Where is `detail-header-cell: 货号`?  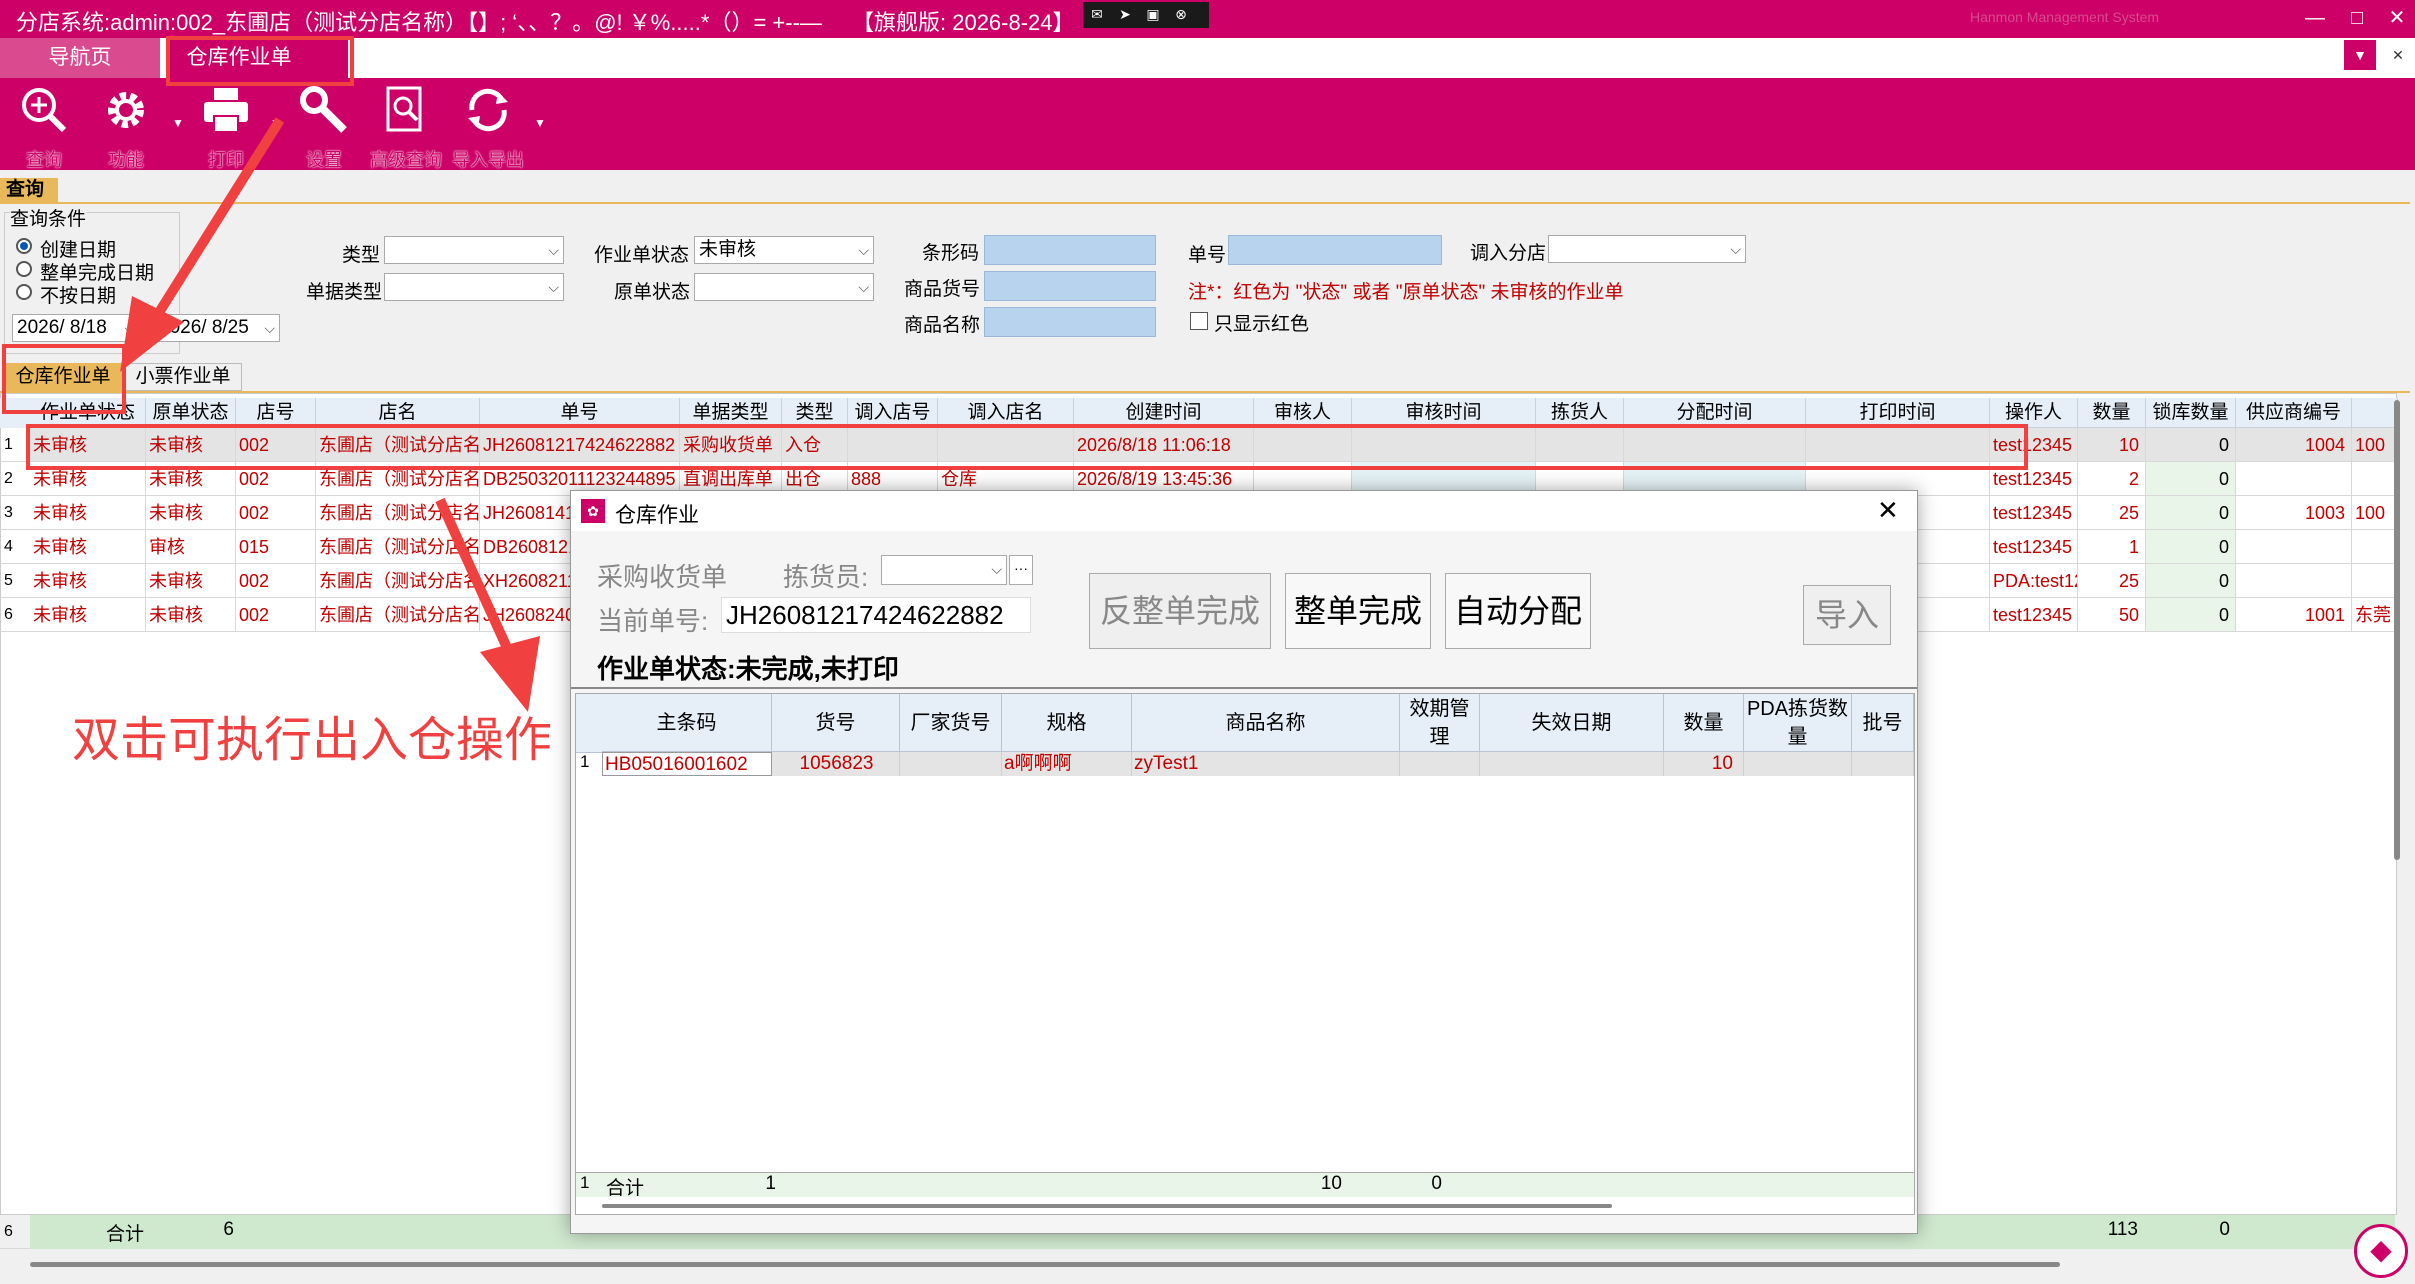 detail-header-cell: 货号 is located at coordinates (836, 723).